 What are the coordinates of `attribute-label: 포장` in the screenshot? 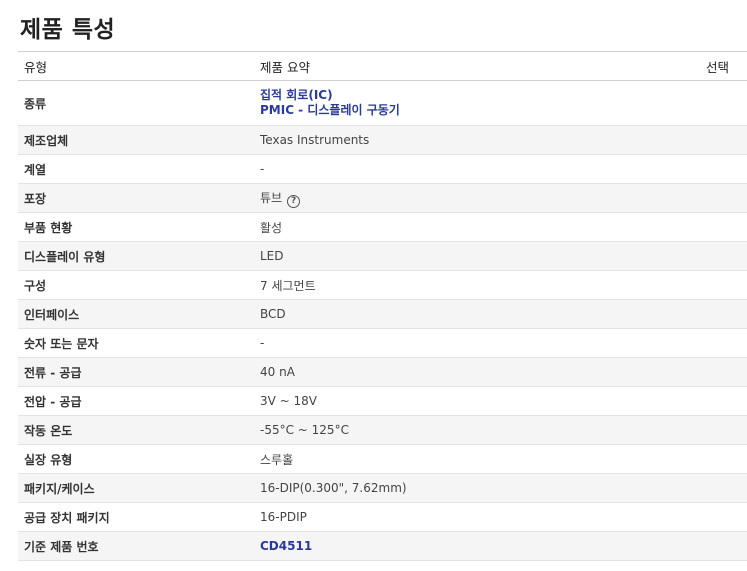 It's located at (136, 198).